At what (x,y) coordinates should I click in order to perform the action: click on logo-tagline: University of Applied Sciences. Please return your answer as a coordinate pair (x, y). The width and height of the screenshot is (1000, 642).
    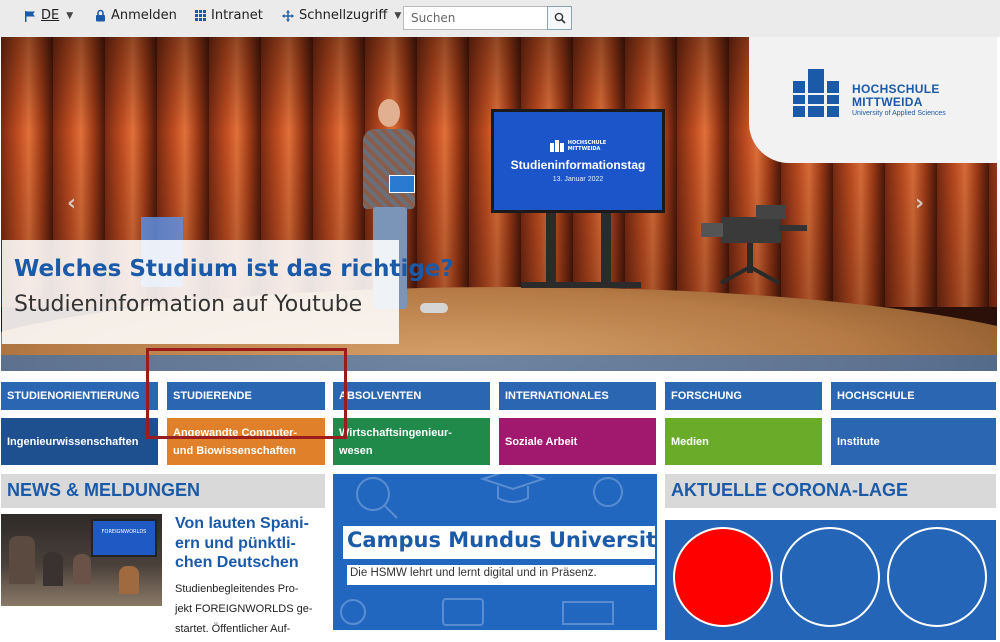
    Looking at the image, I should click on (899, 113).